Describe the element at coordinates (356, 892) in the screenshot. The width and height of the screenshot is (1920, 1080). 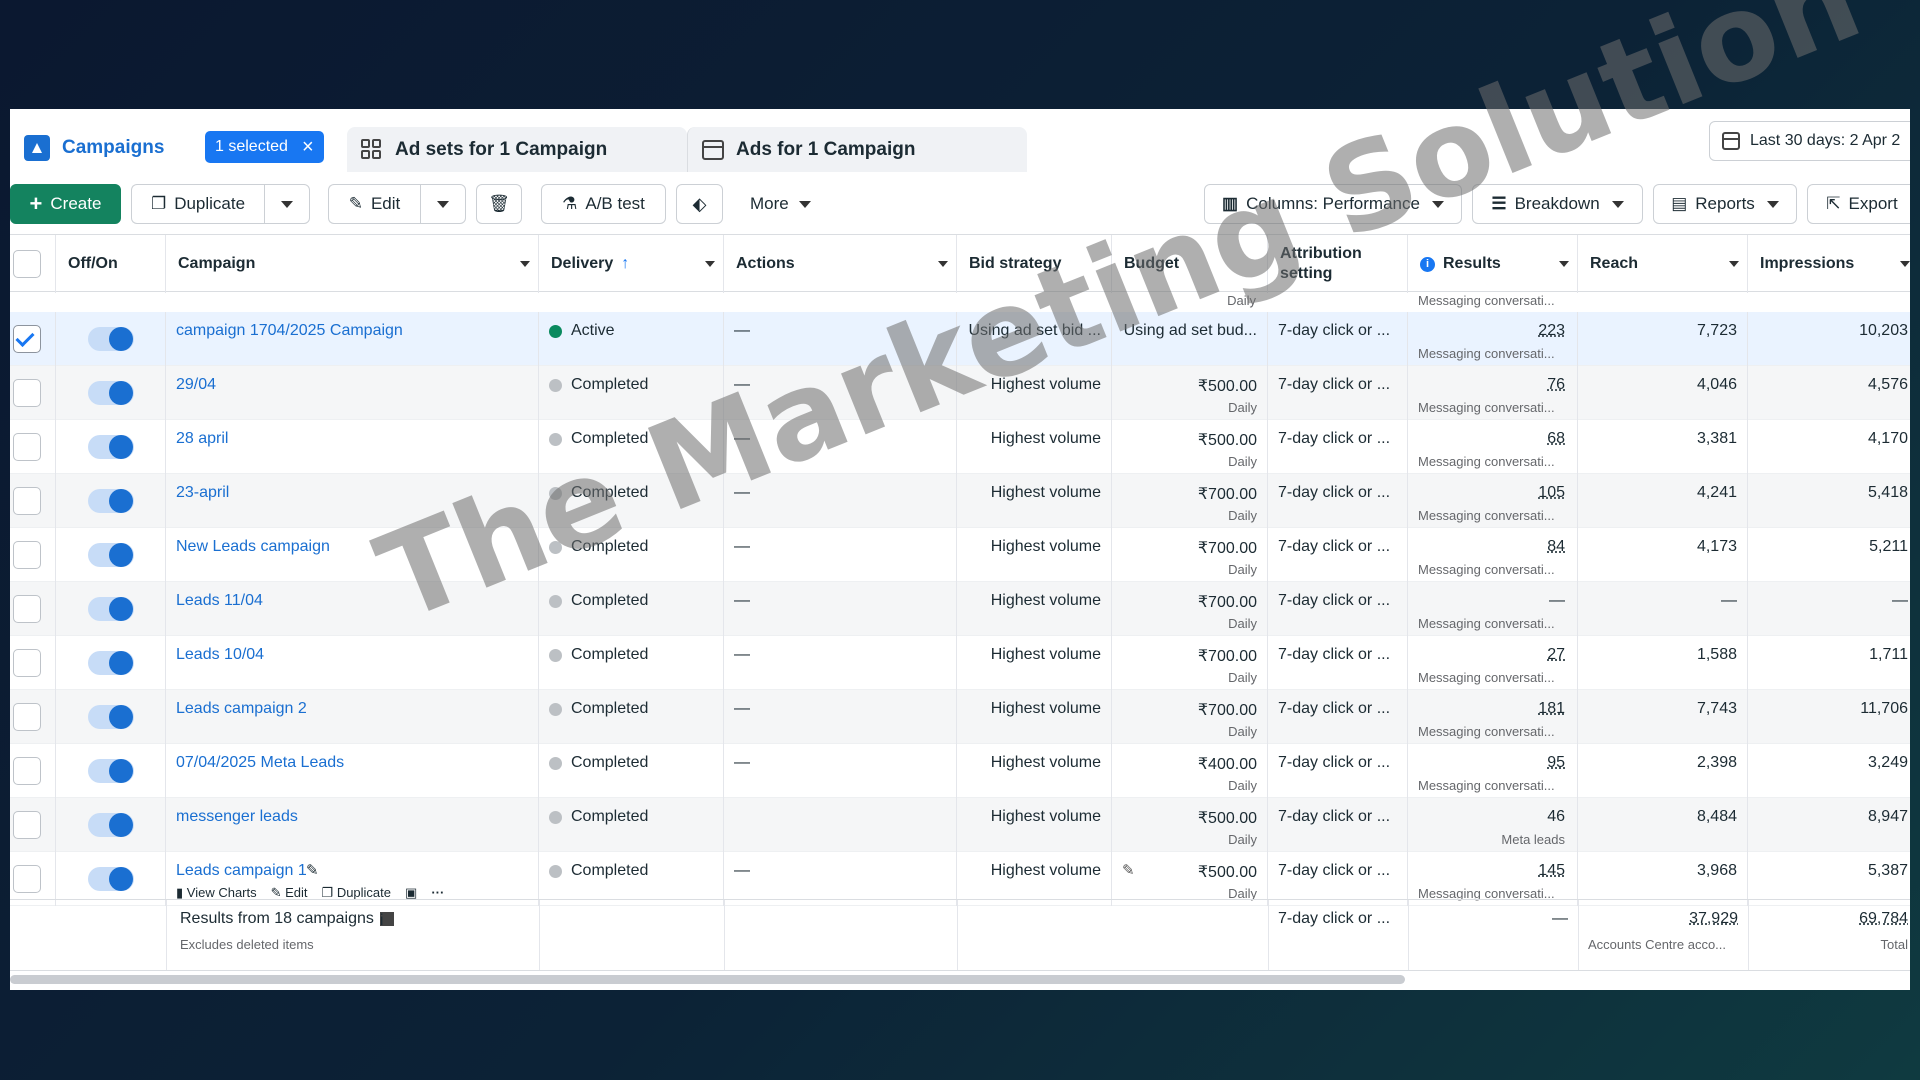
I see `row-duplicate-link: ❐ Duplicate` at that location.